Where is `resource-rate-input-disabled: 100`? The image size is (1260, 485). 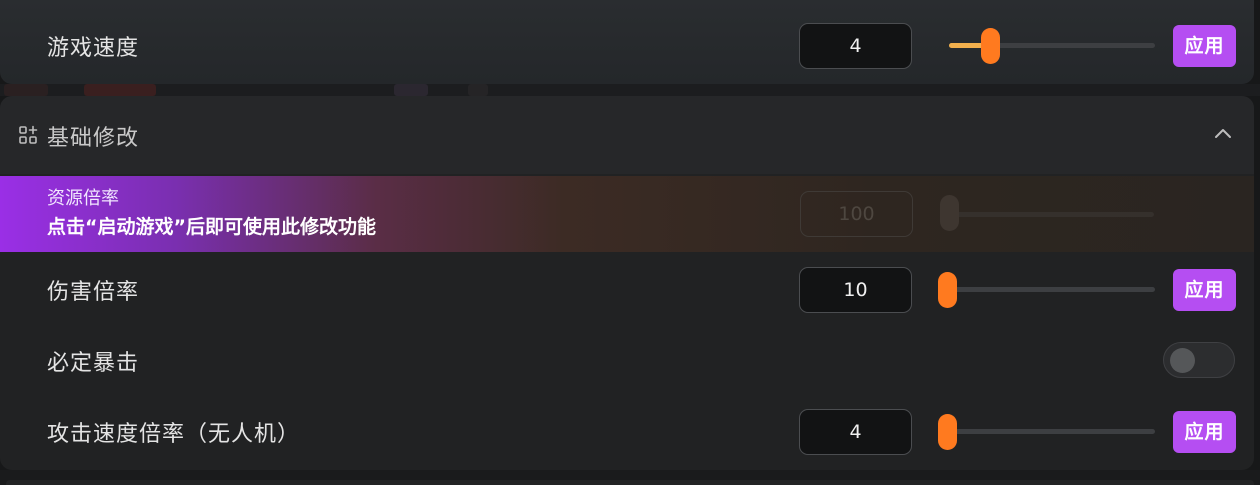
resource-rate-input-disabled: 100 is located at coordinates (856, 214).